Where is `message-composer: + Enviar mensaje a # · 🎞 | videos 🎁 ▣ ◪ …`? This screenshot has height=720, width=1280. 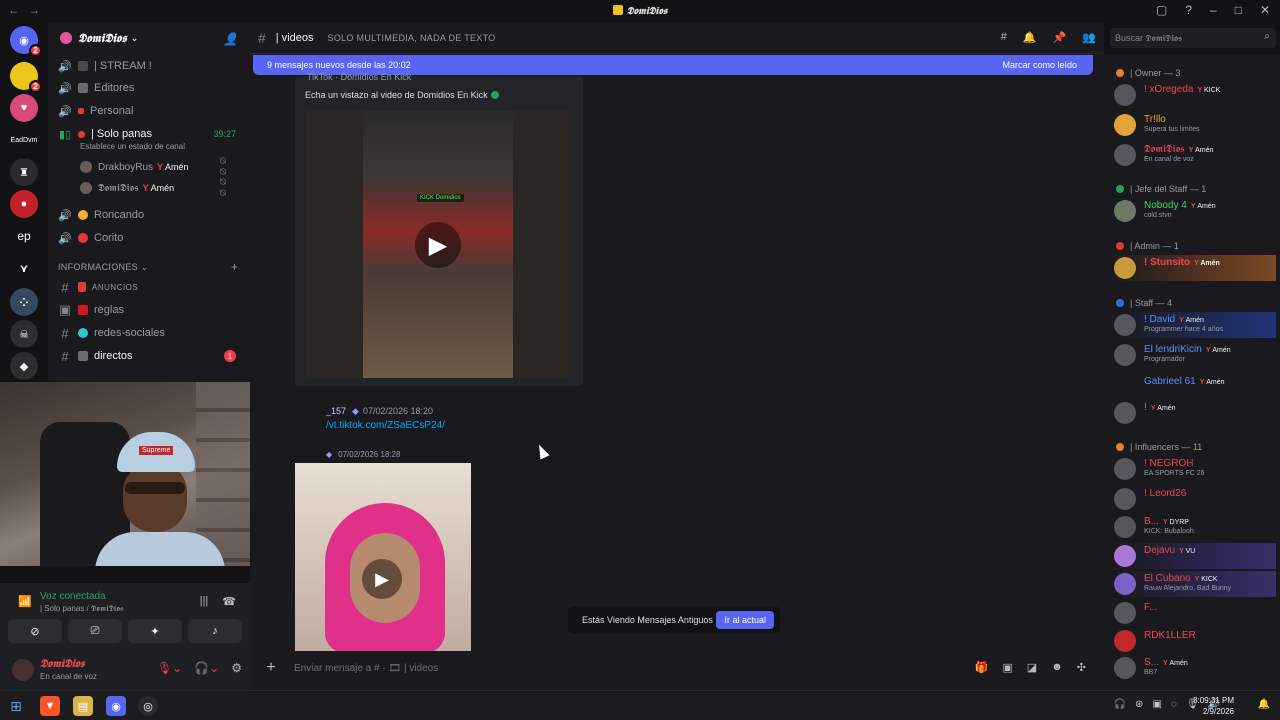 message-composer: + Enviar mensaje a # · 🎞 | videos 🎁 ▣ ◪ … is located at coordinates (677, 668).